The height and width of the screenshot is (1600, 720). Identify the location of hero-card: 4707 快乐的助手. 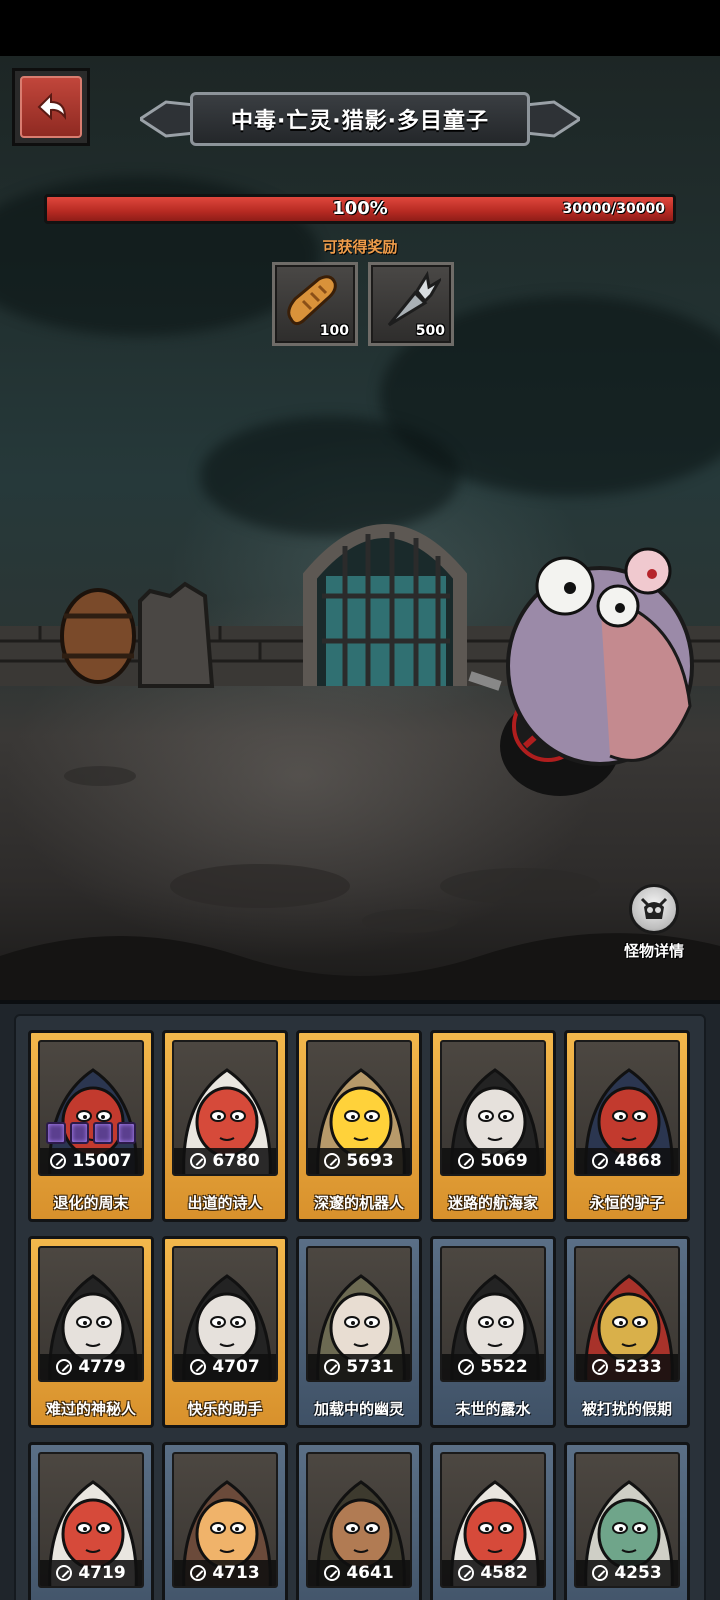
(225, 1332).